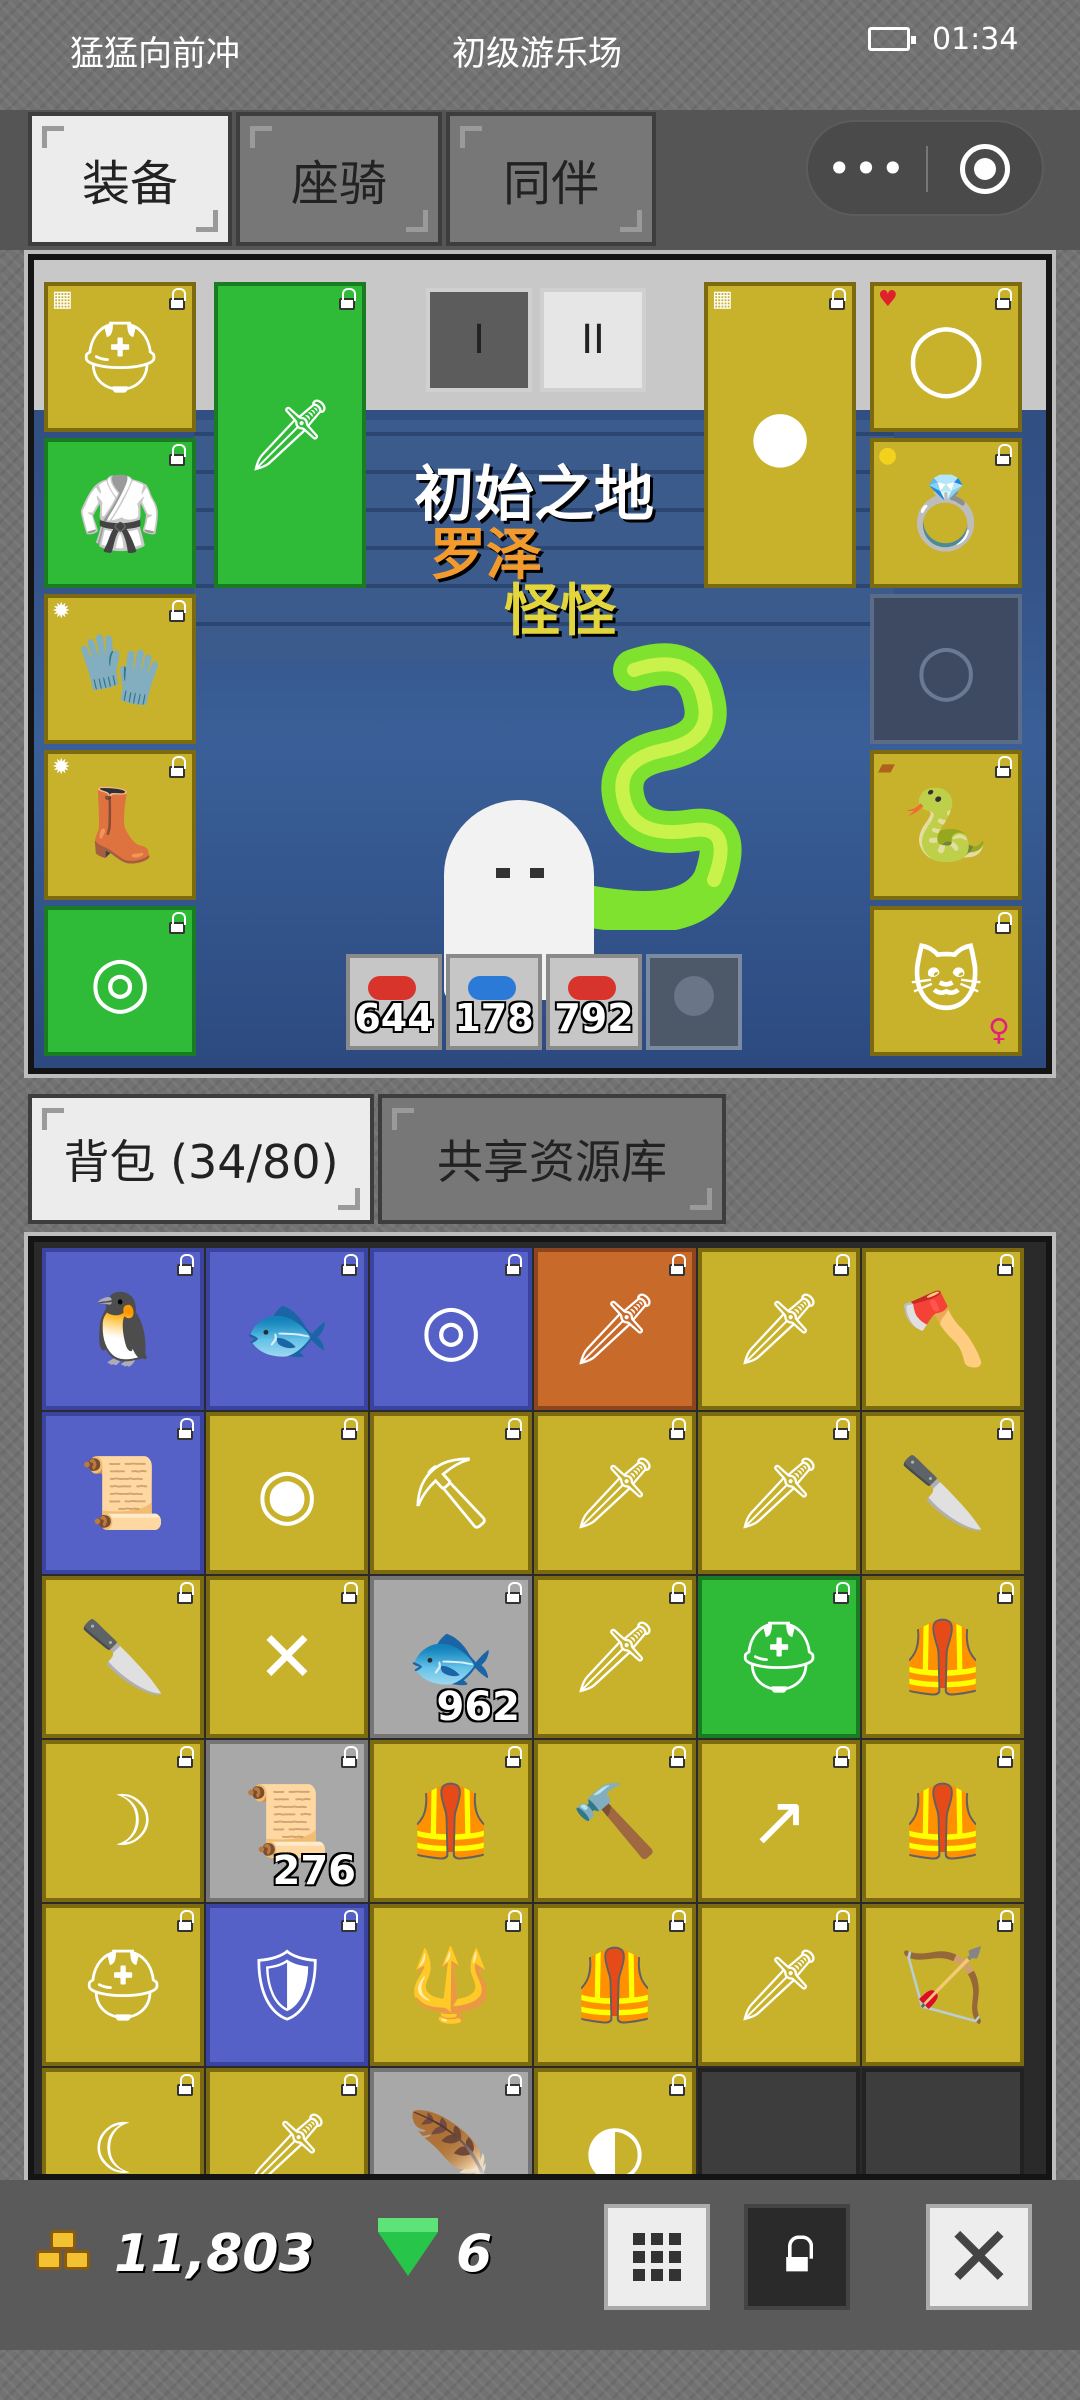  I want to click on bag-slot: ✕, so click(287, 1657).